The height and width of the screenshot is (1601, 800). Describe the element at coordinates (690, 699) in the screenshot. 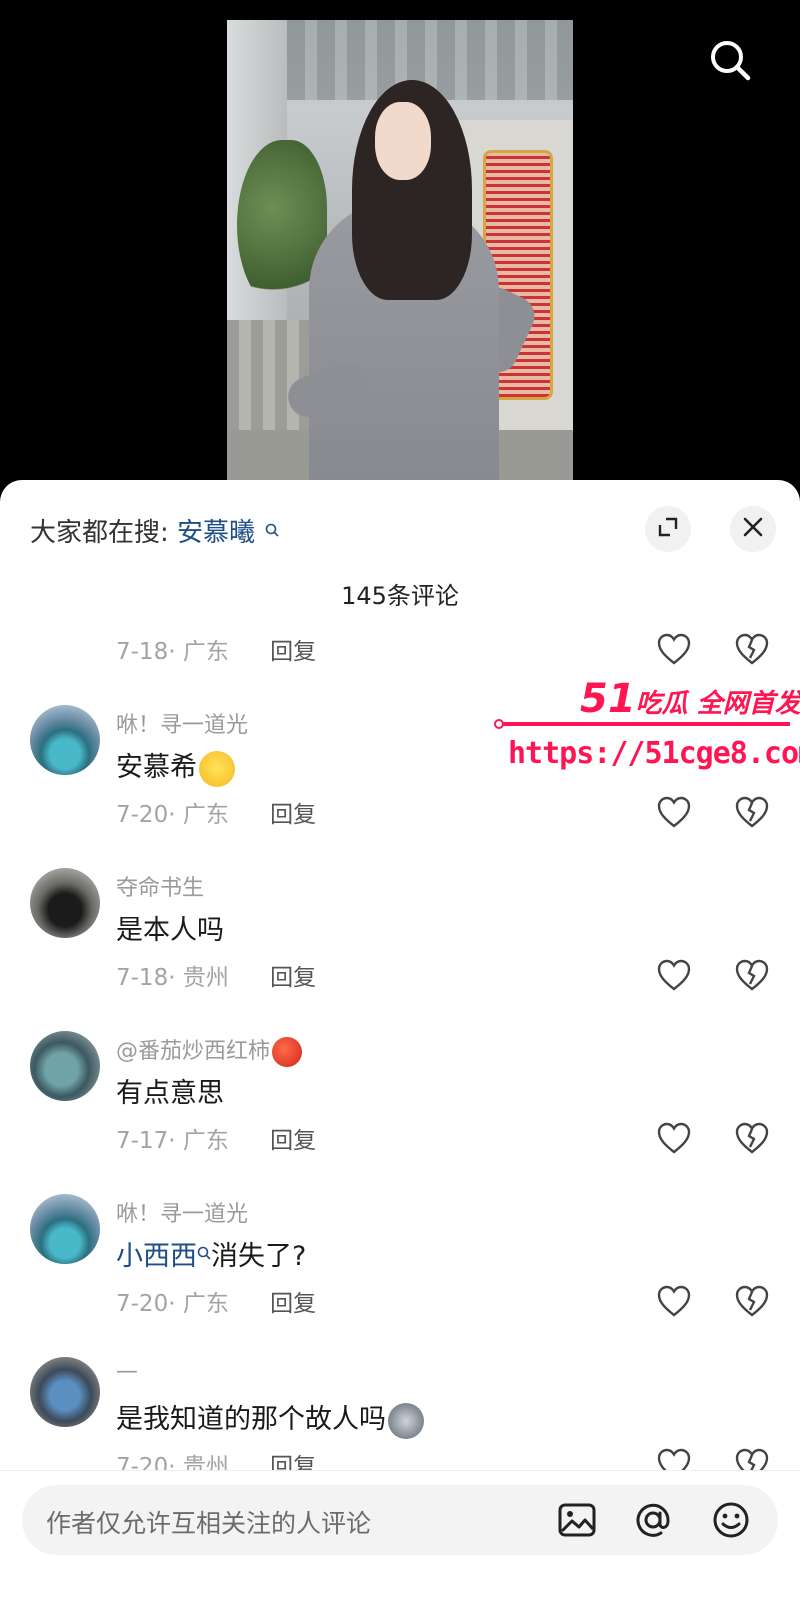

I see `watermark-brand: 51吃瓜 全网首发` at that location.